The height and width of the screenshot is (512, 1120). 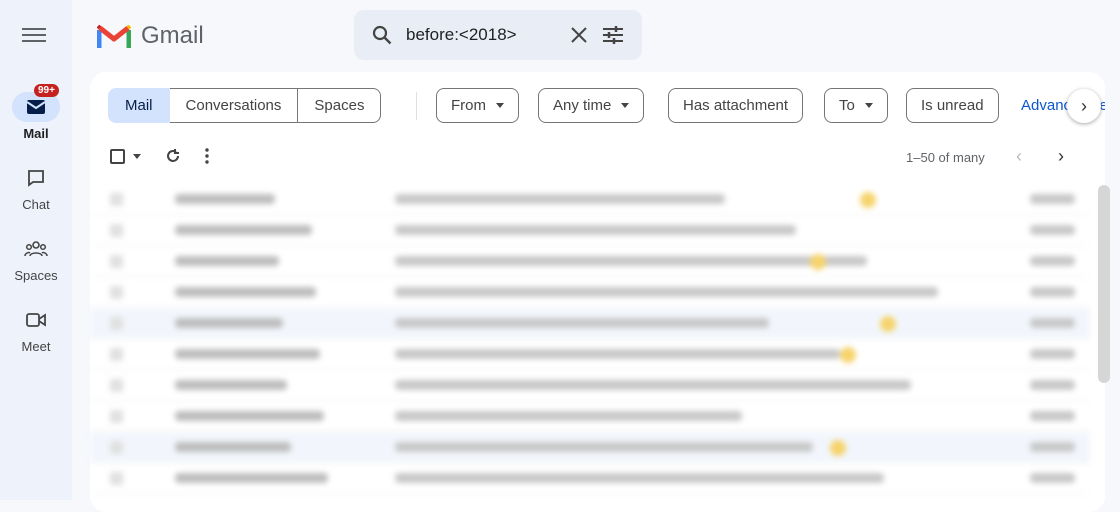 What do you see at coordinates (46, 90) in the screenshot?
I see `unread-badge: 99+` at bounding box center [46, 90].